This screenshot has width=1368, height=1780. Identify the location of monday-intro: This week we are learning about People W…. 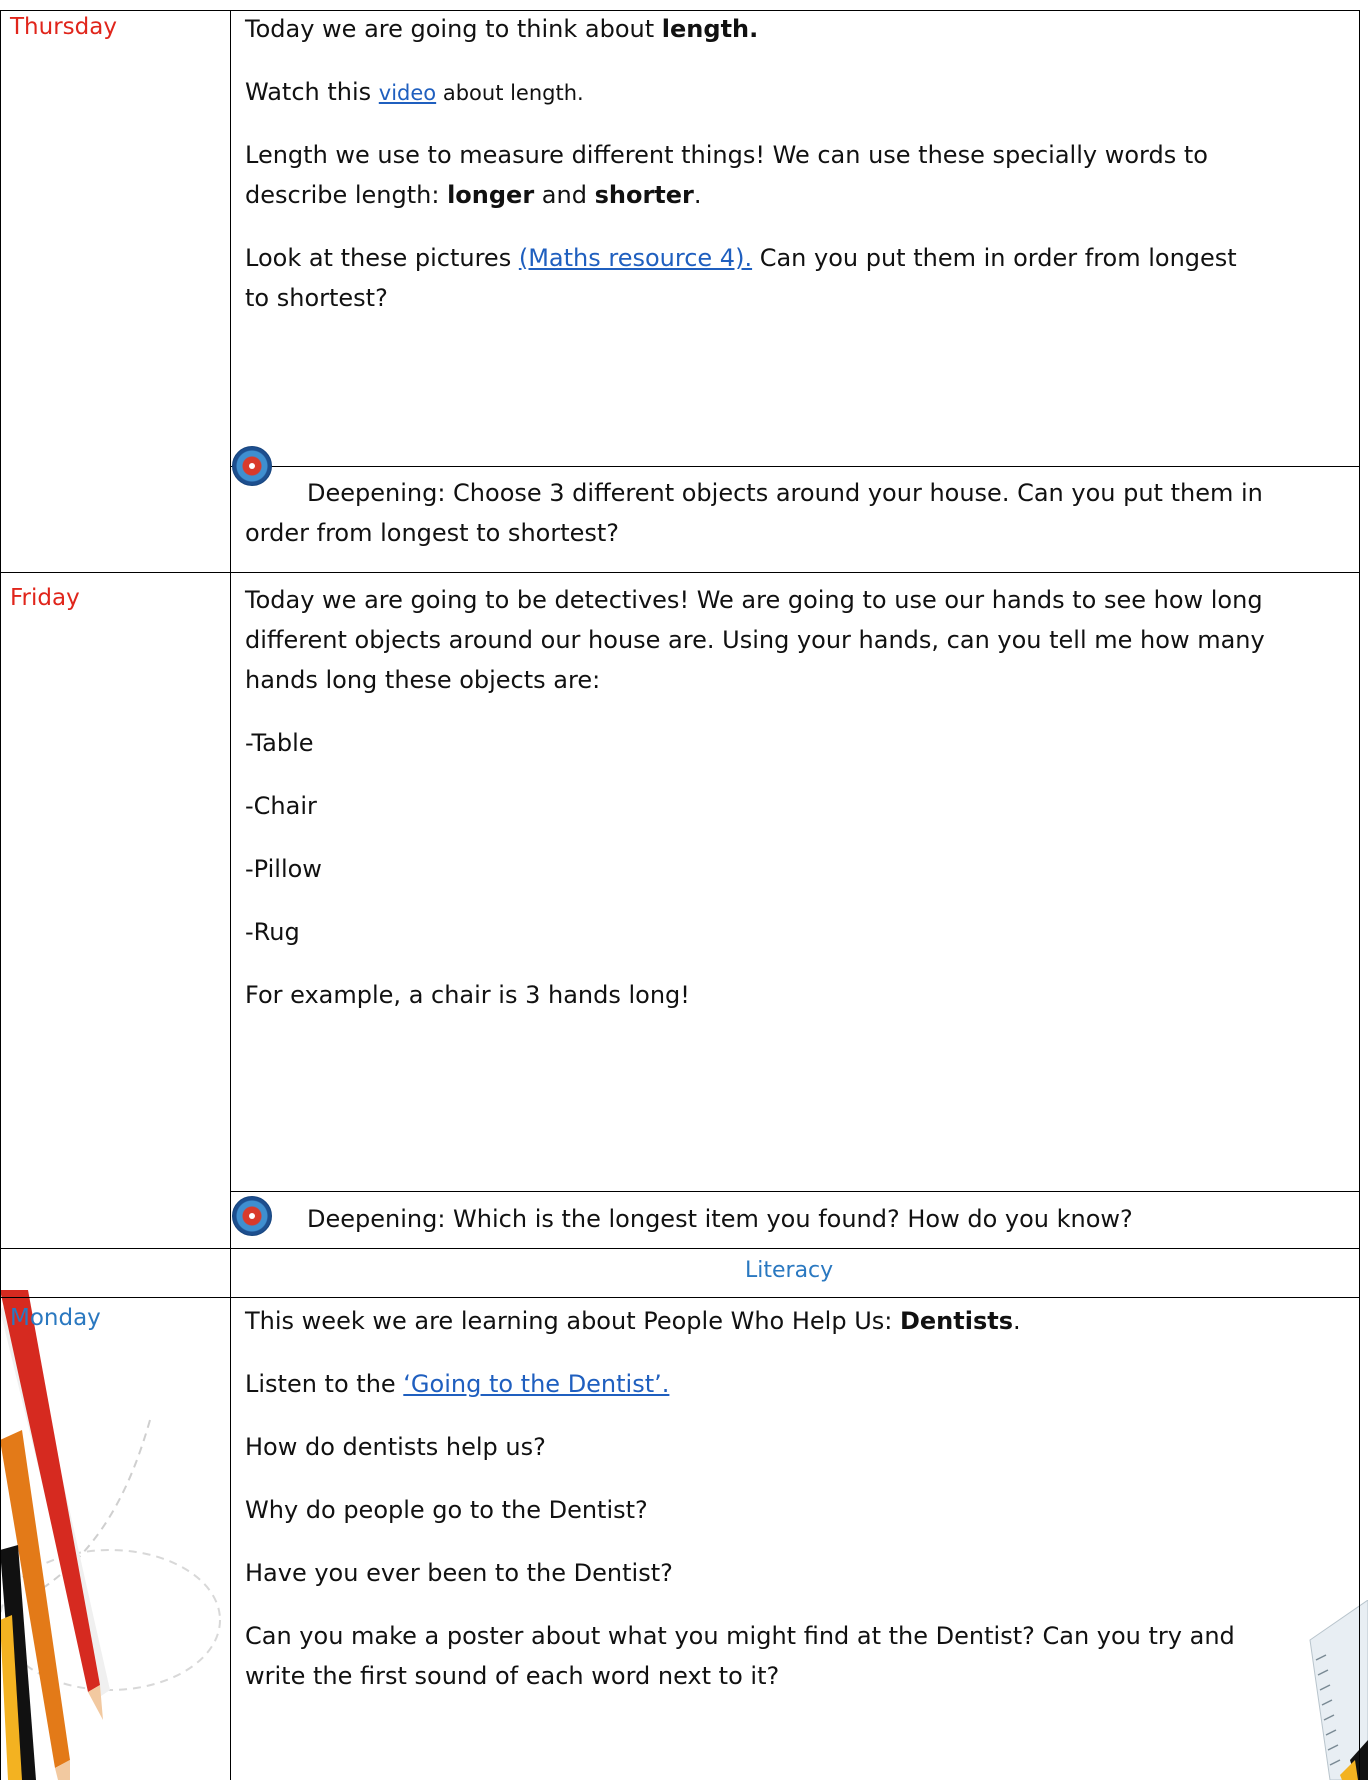
(633, 1321).